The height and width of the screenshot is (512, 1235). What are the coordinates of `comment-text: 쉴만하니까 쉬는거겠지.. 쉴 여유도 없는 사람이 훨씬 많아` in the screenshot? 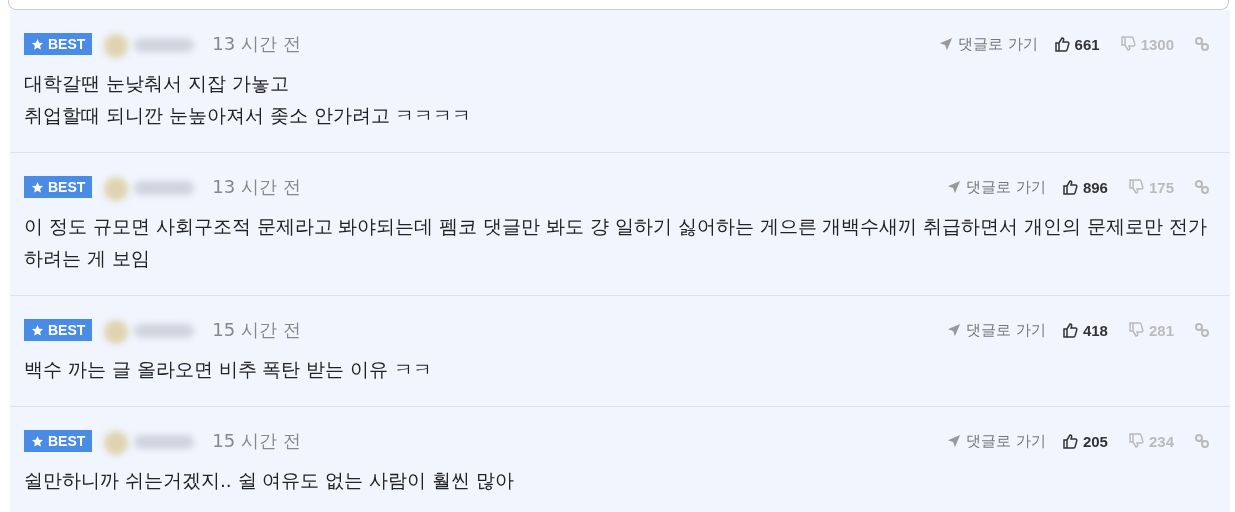 It's located at (269, 481).